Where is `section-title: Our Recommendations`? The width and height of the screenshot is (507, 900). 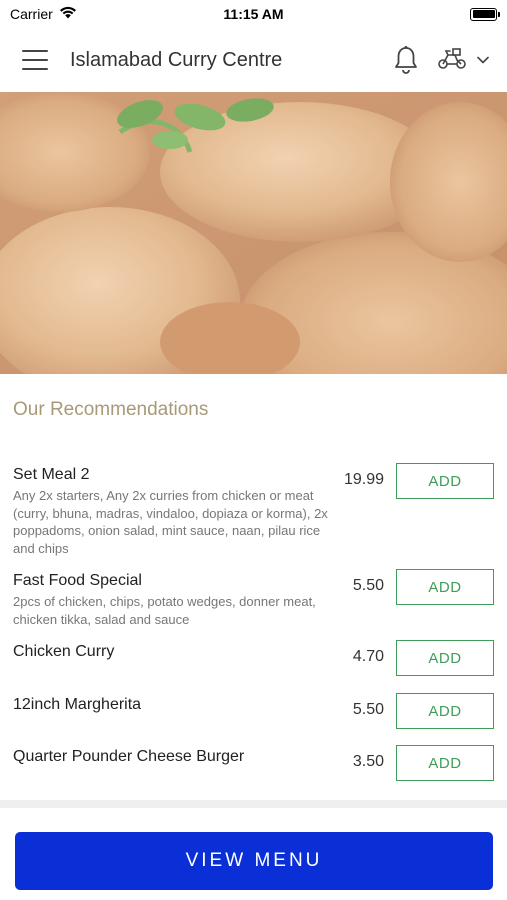 section-title: Our Recommendations is located at coordinates (111, 409).